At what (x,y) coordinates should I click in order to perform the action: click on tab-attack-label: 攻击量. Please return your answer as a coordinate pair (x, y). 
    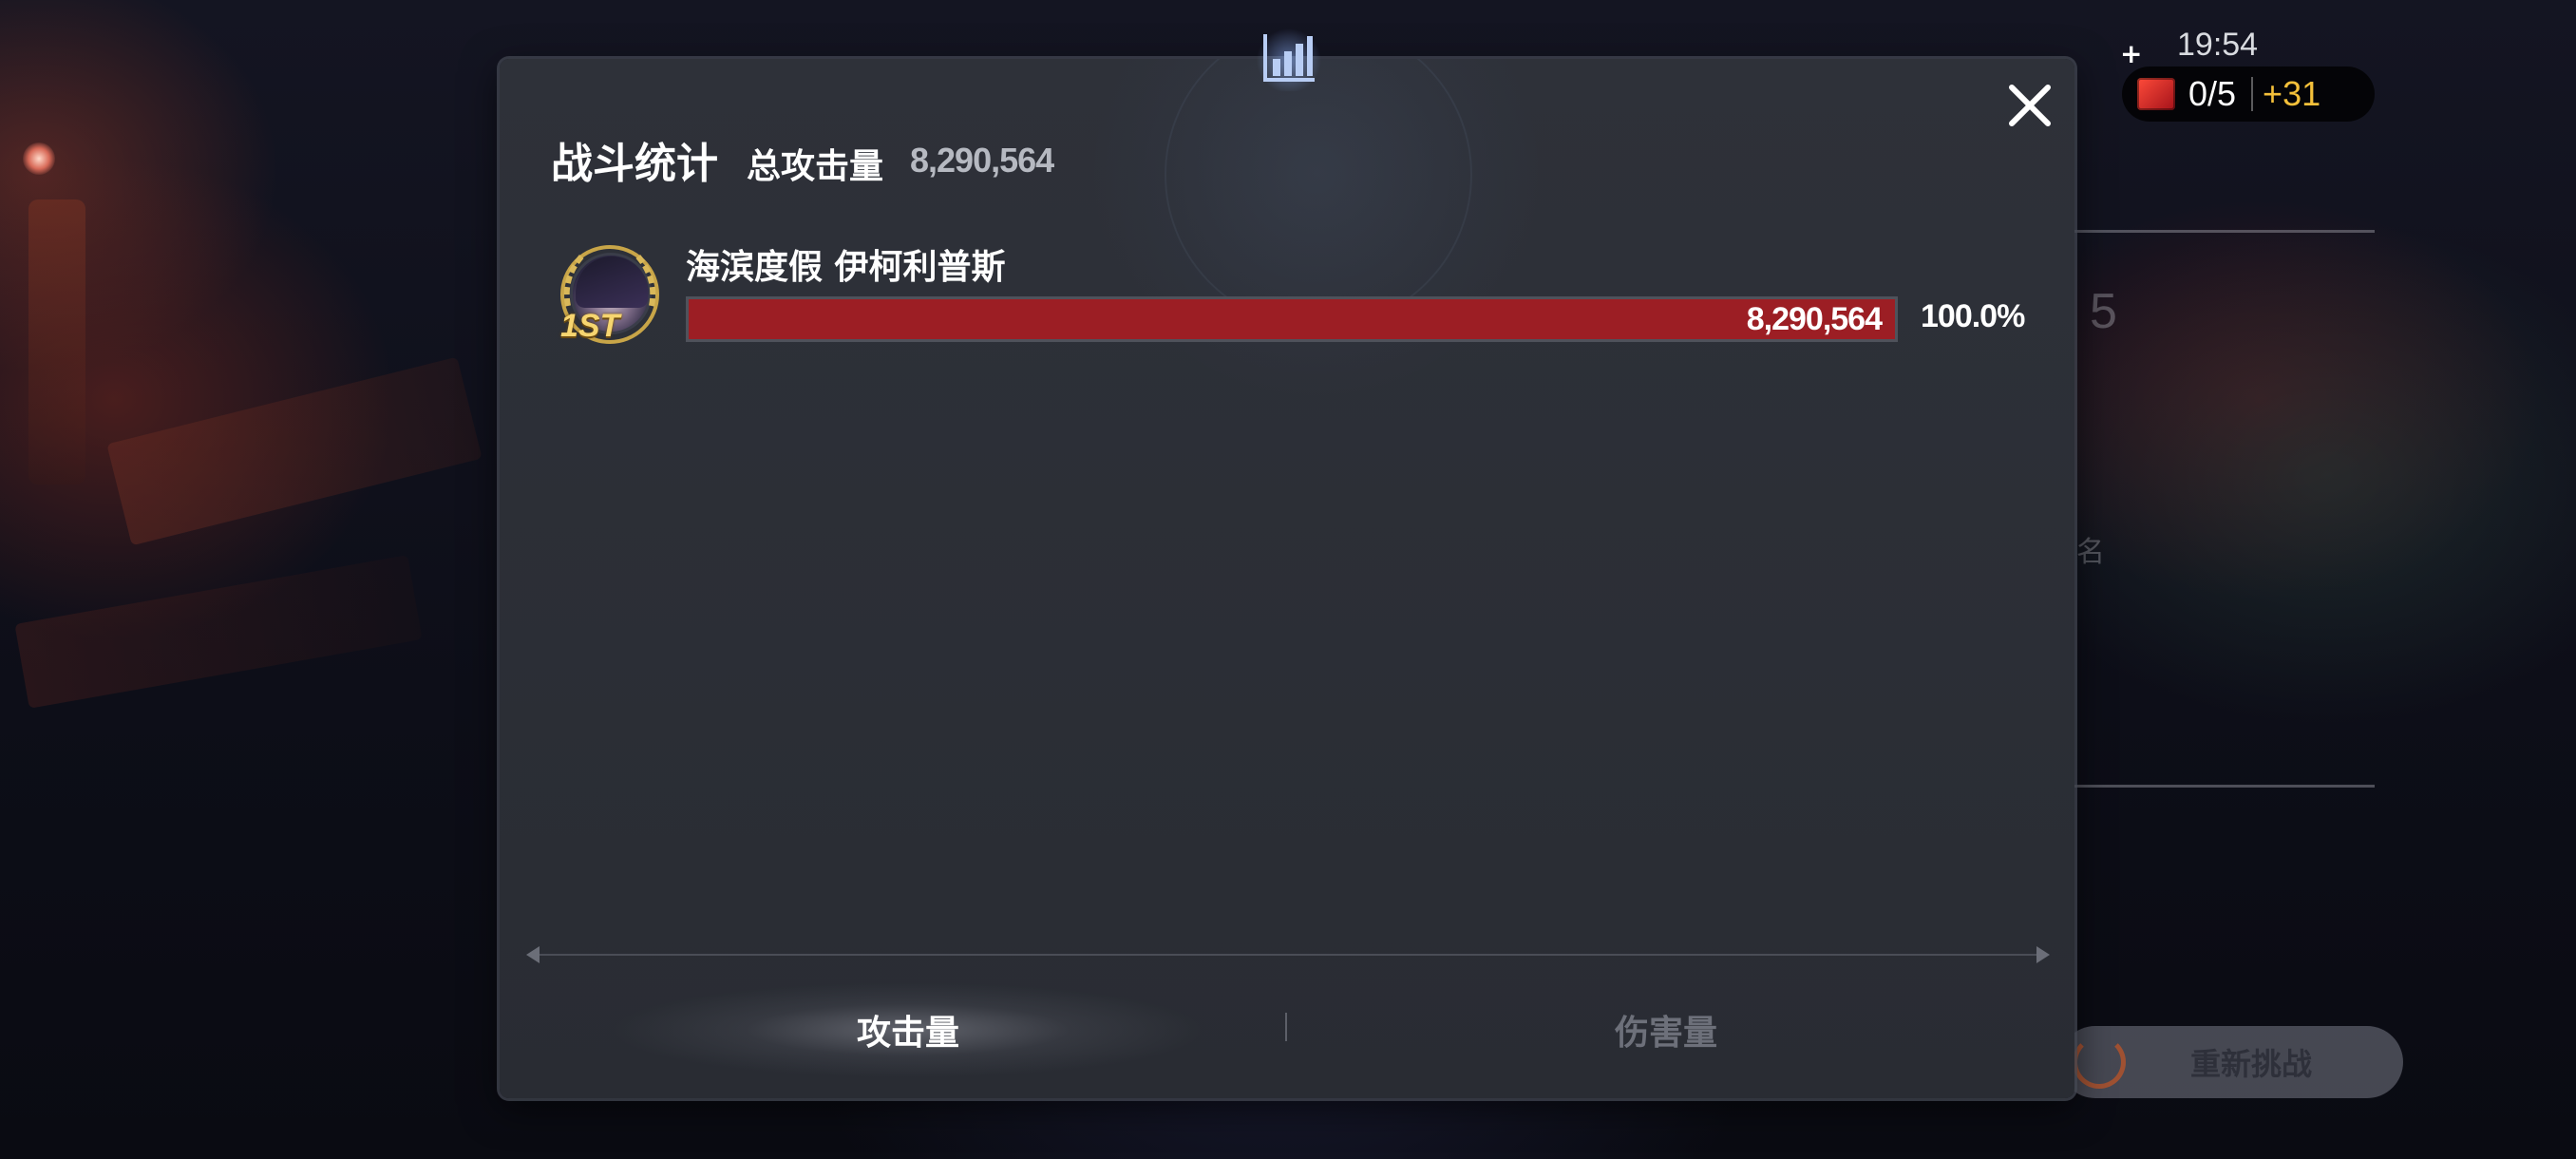
    Looking at the image, I should click on (907, 1033).